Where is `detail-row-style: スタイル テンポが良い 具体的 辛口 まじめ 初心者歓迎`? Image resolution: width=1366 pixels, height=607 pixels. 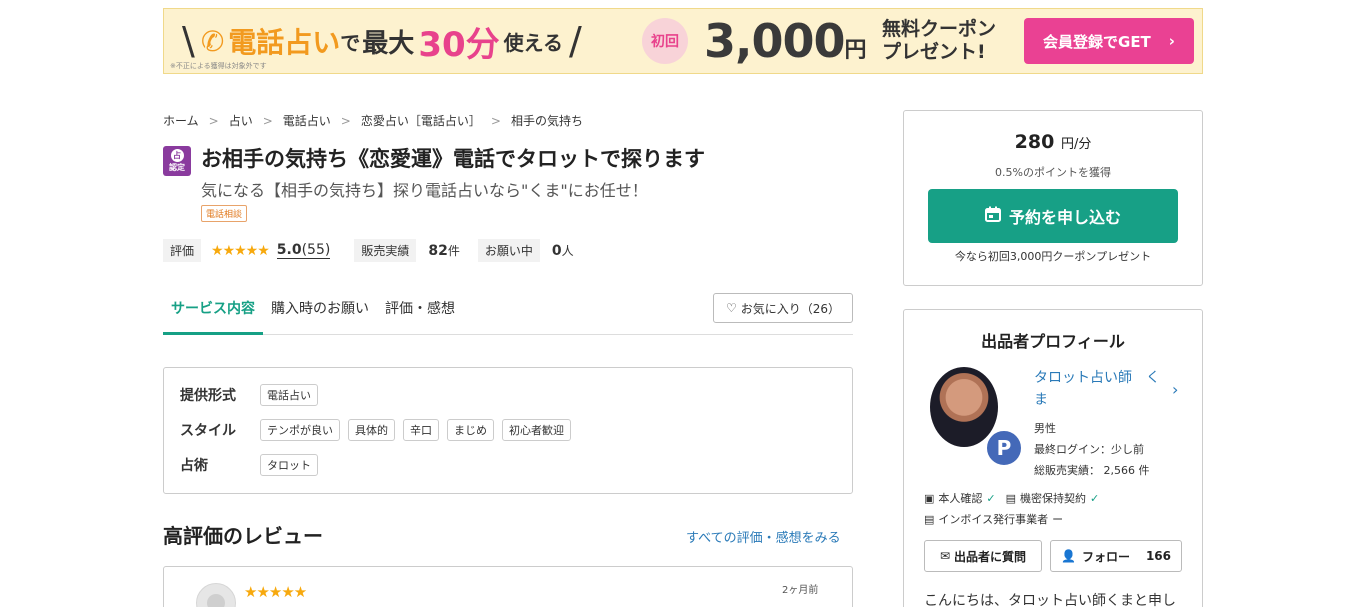
detail-row-style: スタイル テンポが良い 具体的 辛口 まじめ 初心者歓迎 is located at coordinates (379, 430).